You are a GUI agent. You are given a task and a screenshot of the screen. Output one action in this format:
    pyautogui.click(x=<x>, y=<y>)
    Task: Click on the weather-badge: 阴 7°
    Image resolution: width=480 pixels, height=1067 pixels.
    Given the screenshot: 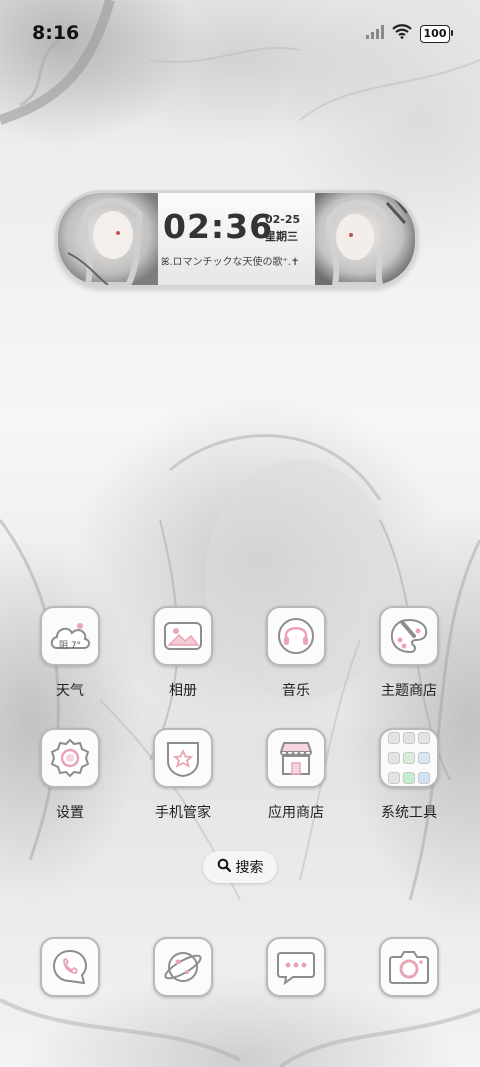 What is the action you would take?
    pyautogui.click(x=70, y=646)
    